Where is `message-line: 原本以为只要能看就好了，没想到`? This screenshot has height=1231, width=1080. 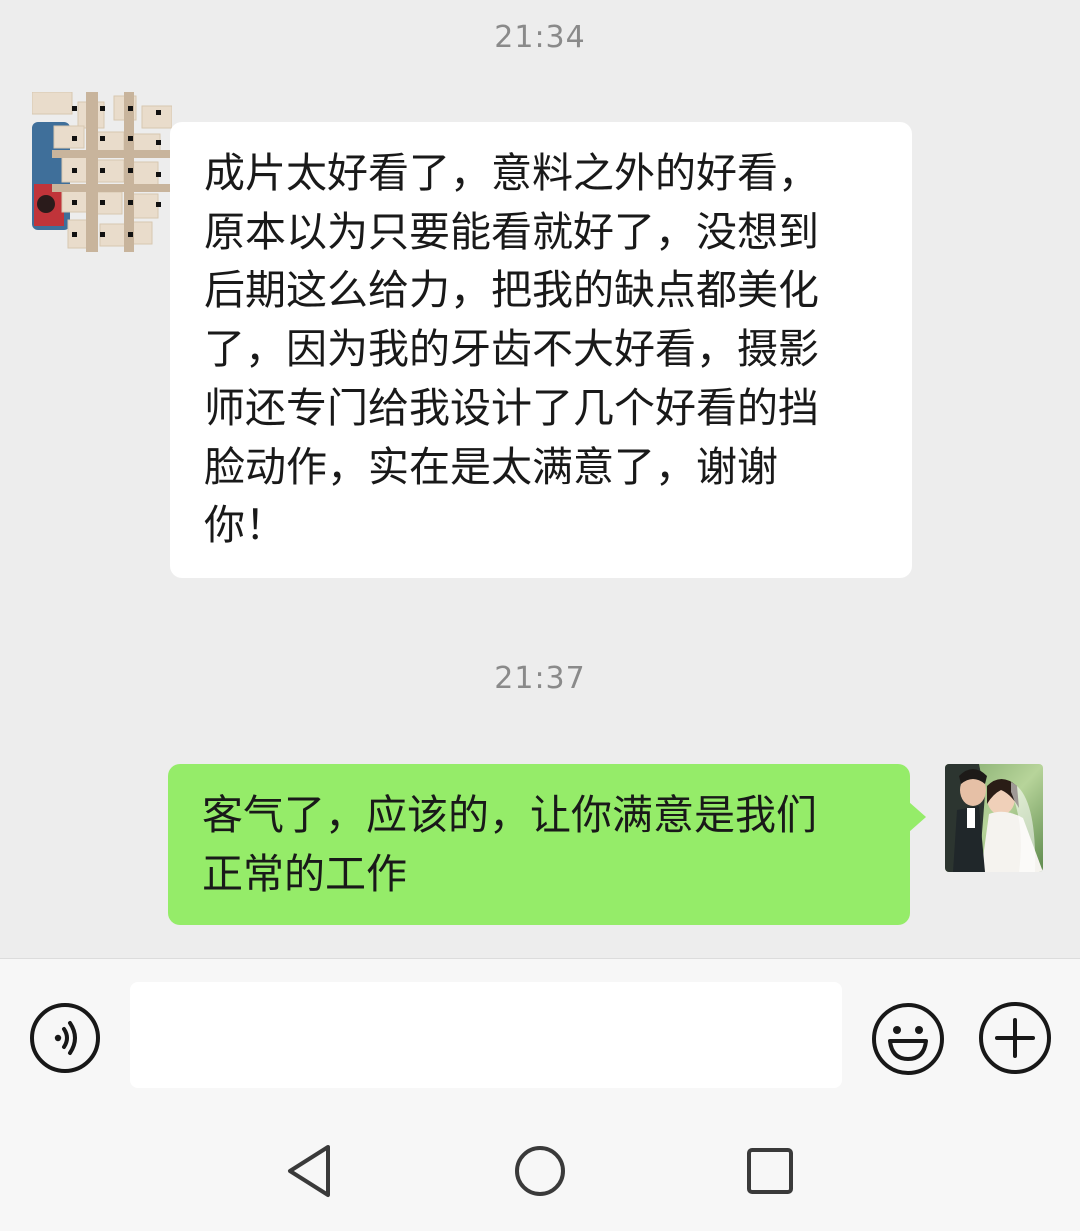 message-line: 原本以为只要能看就好了，没想到 is located at coordinates (511, 231).